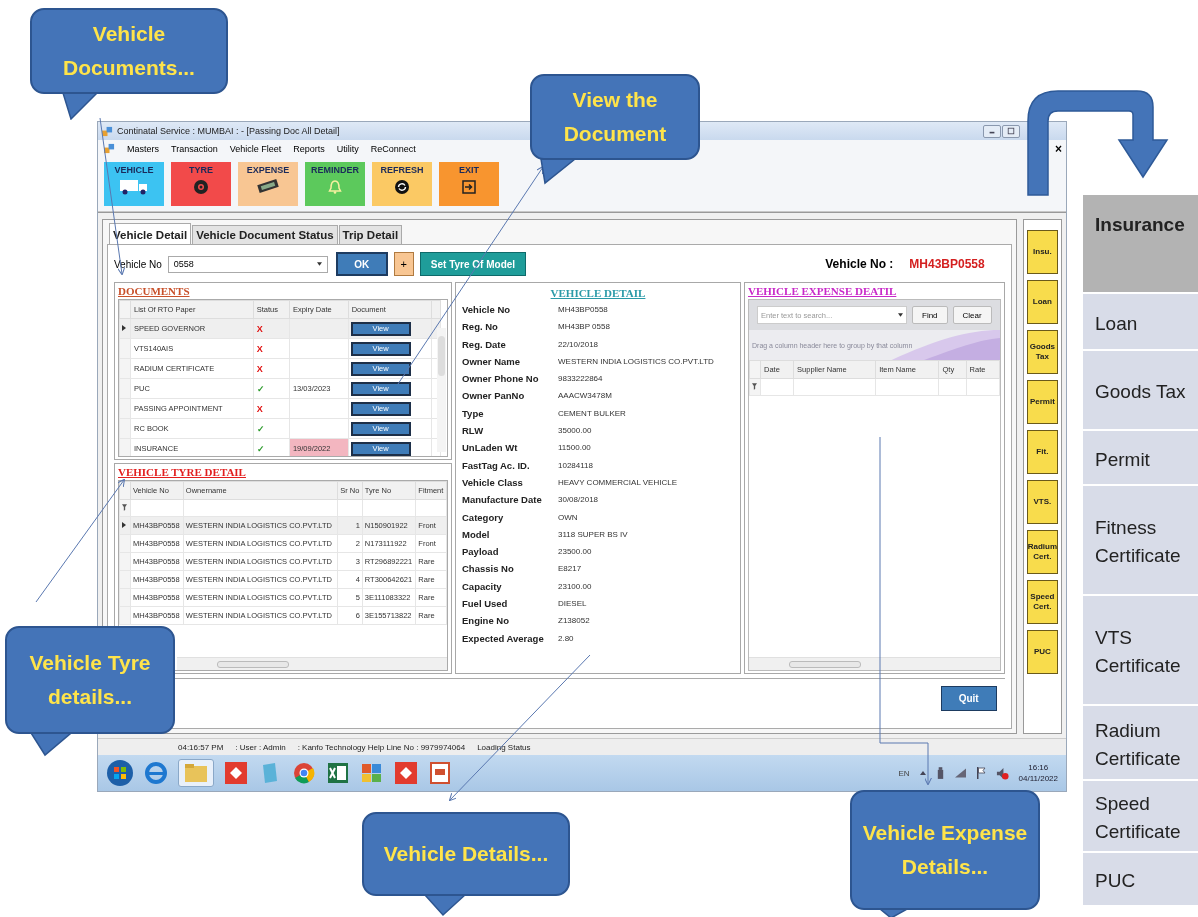 This screenshot has height=917, width=1198. Describe the element at coordinates (485, 604) in the screenshot. I see `field-label: Fuel Used` at that location.